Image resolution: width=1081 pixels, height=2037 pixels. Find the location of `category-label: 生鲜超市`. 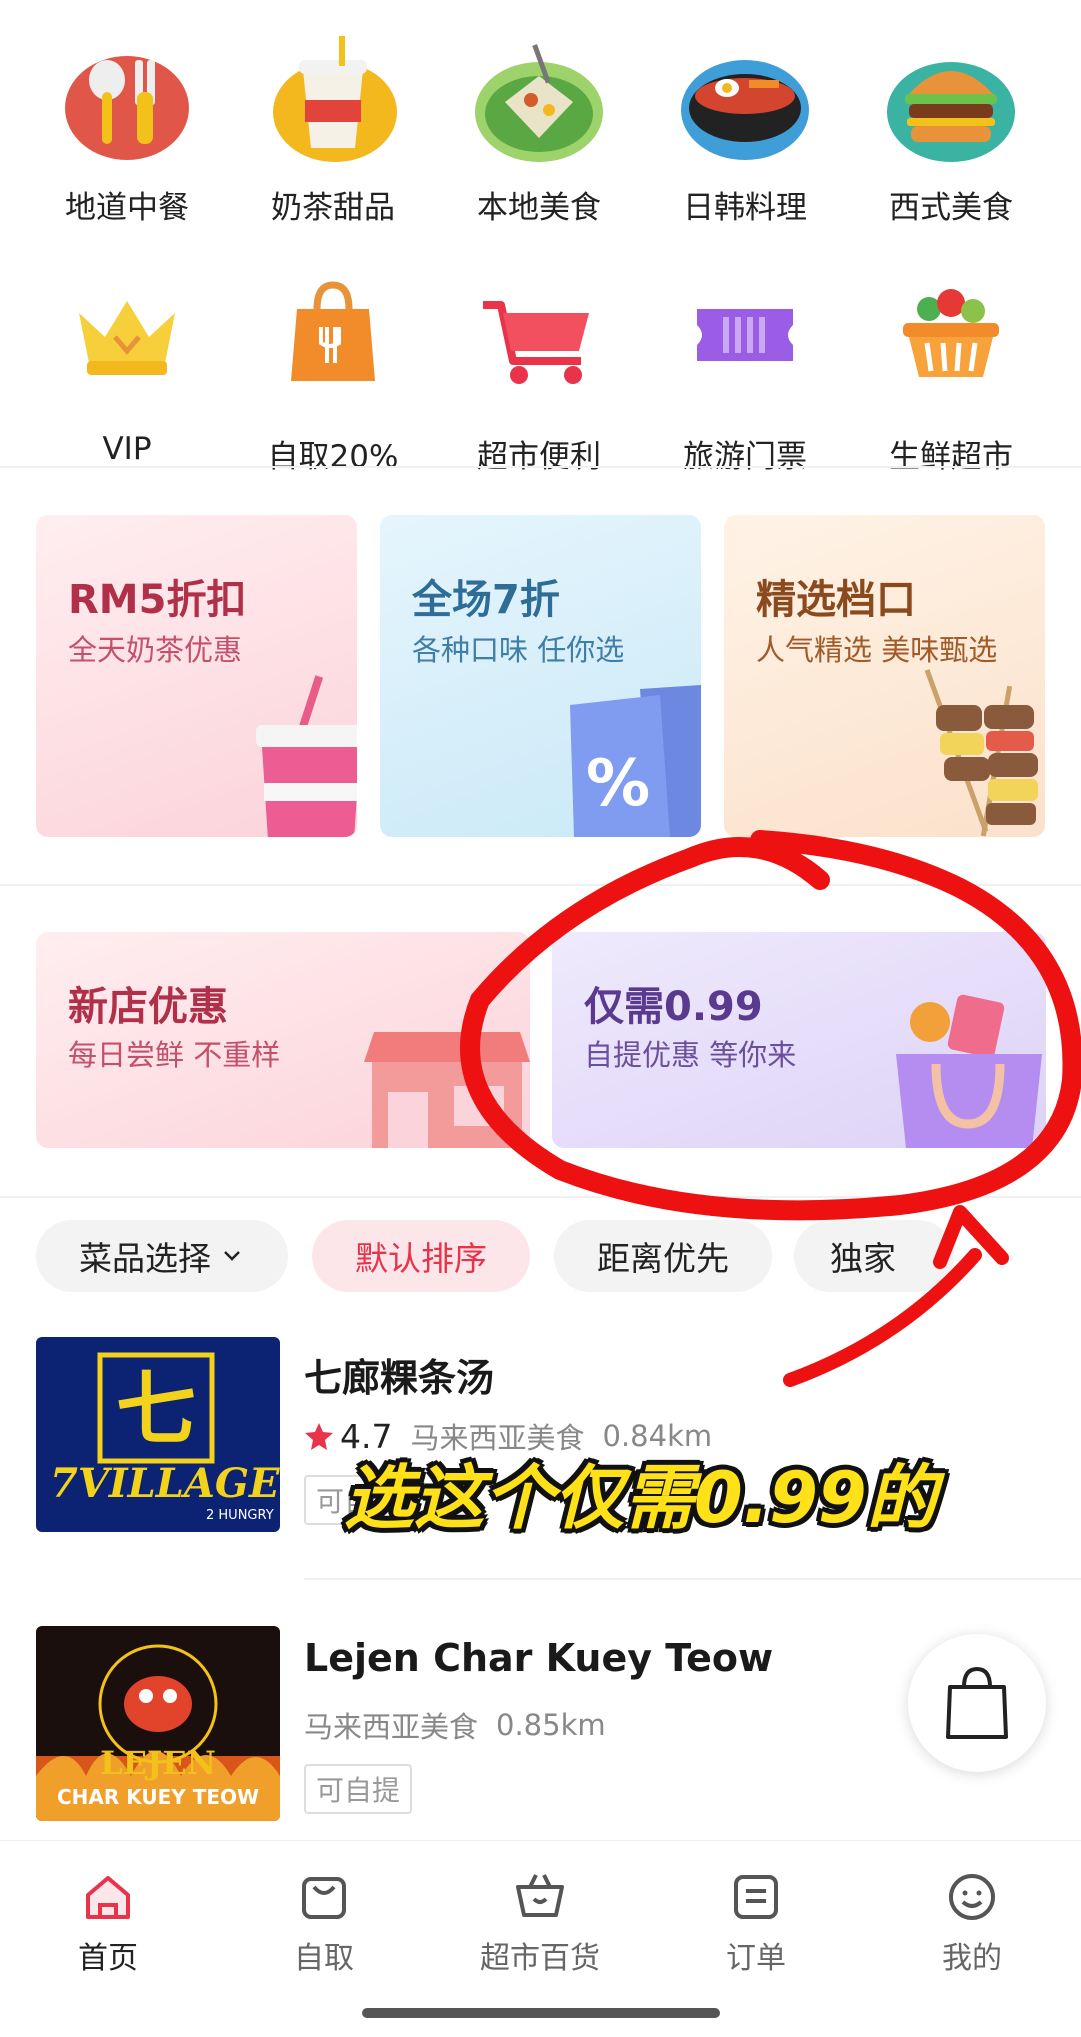

category-label: 生鲜超市 is located at coordinates (951, 457).